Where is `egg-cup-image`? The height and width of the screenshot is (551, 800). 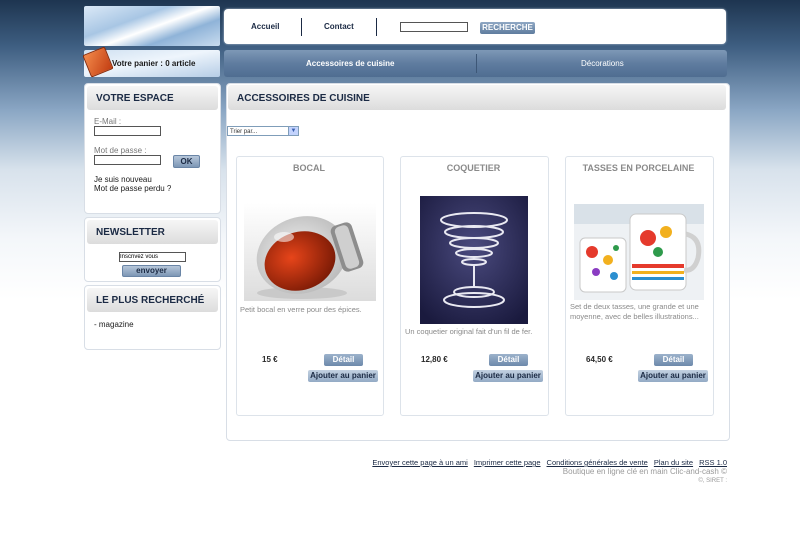 egg-cup-image is located at coordinates (474, 260).